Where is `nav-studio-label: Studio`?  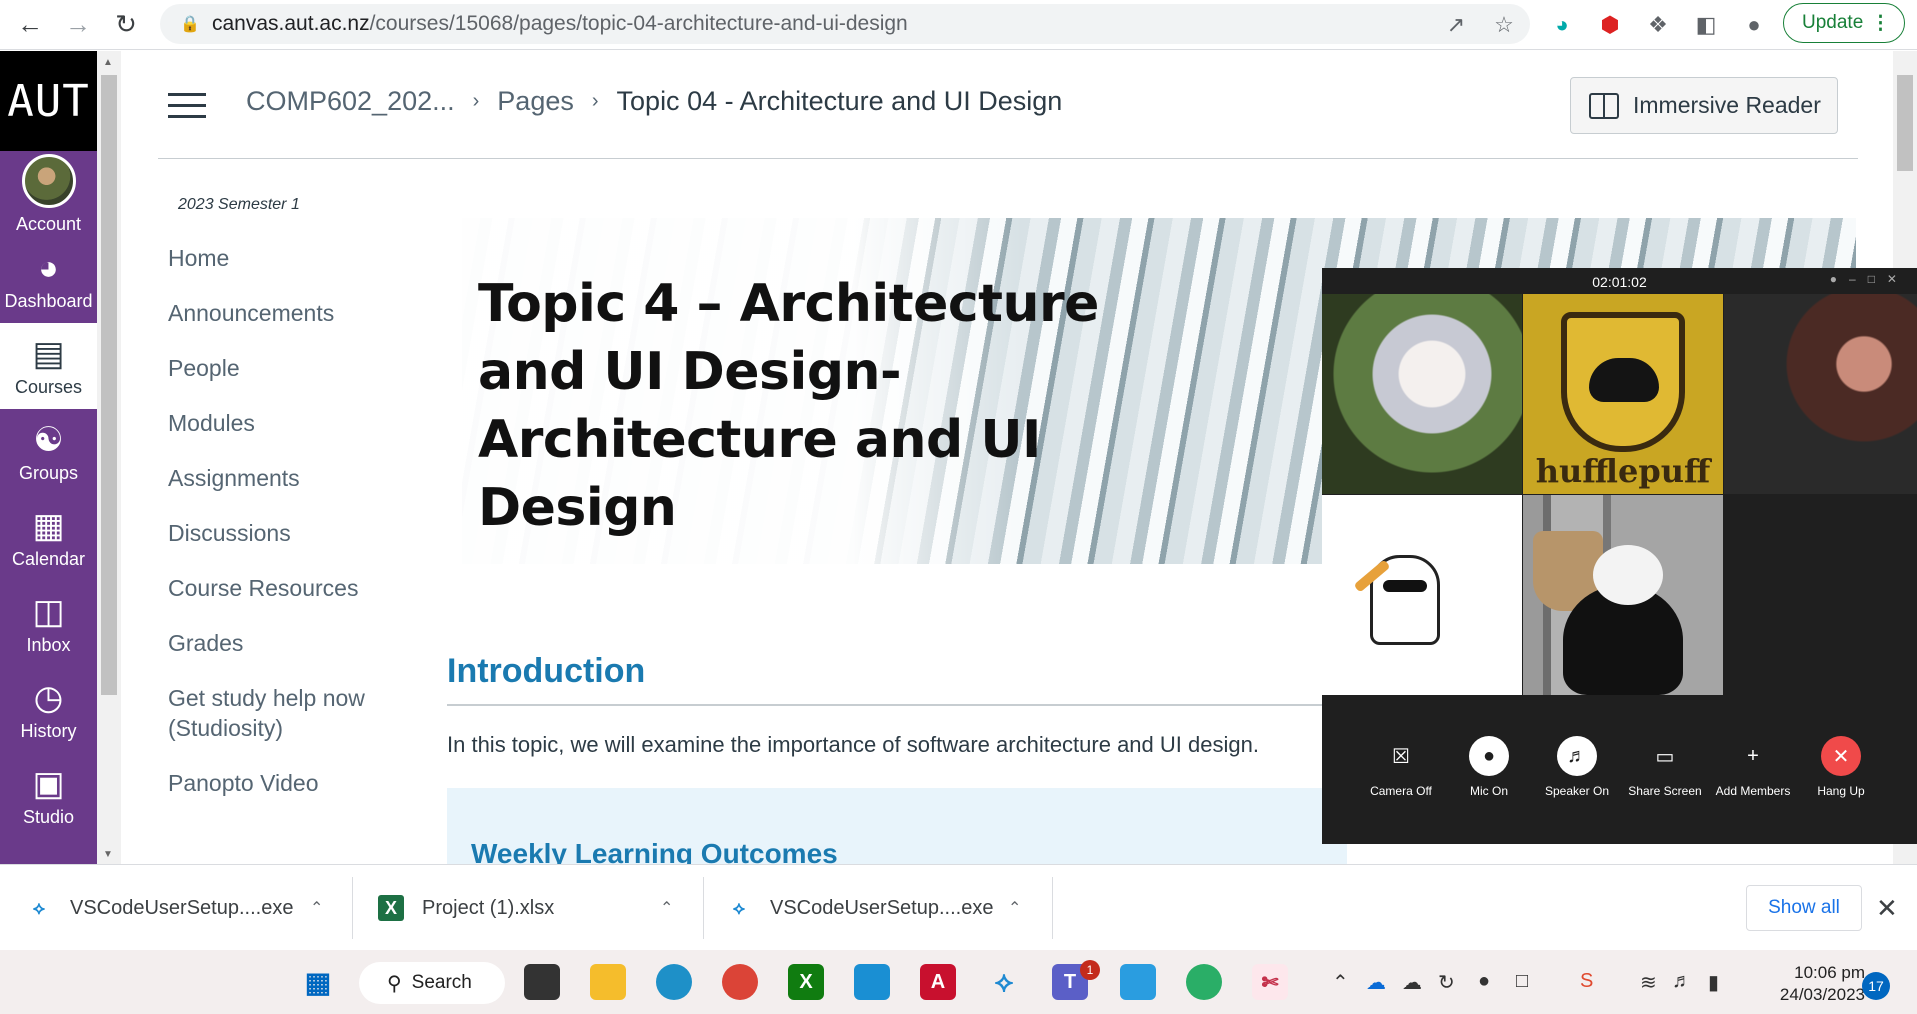 nav-studio-label: Studio is located at coordinates (48, 816).